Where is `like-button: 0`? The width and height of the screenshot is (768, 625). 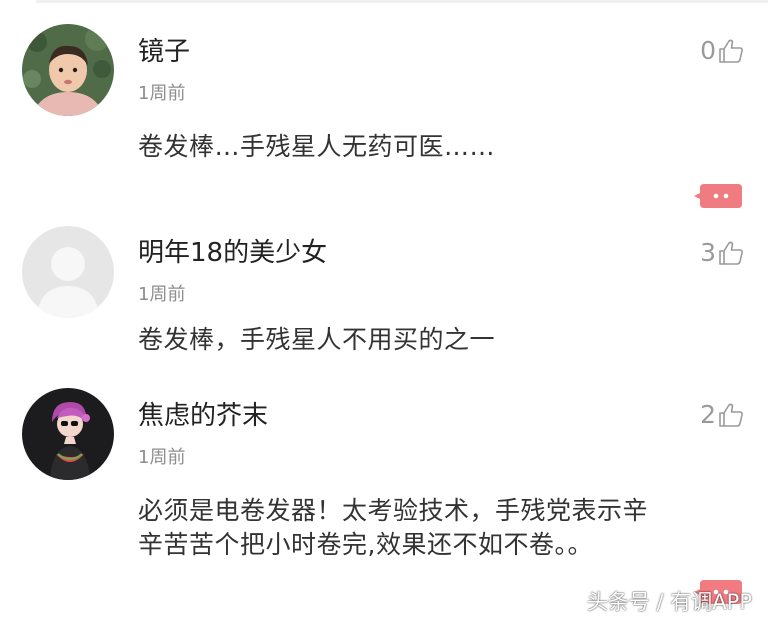 like-button: 0 is located at coordinates (722, 51).